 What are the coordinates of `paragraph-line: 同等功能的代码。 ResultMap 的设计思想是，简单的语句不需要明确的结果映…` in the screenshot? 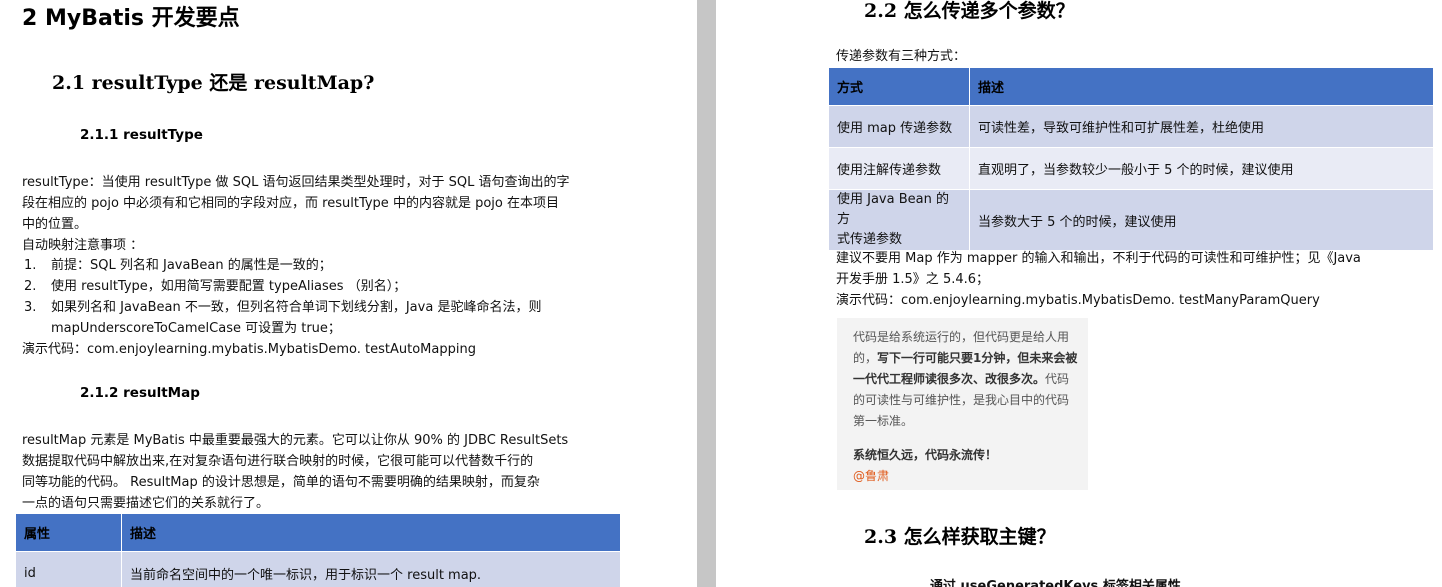 It's located at (281, 482).